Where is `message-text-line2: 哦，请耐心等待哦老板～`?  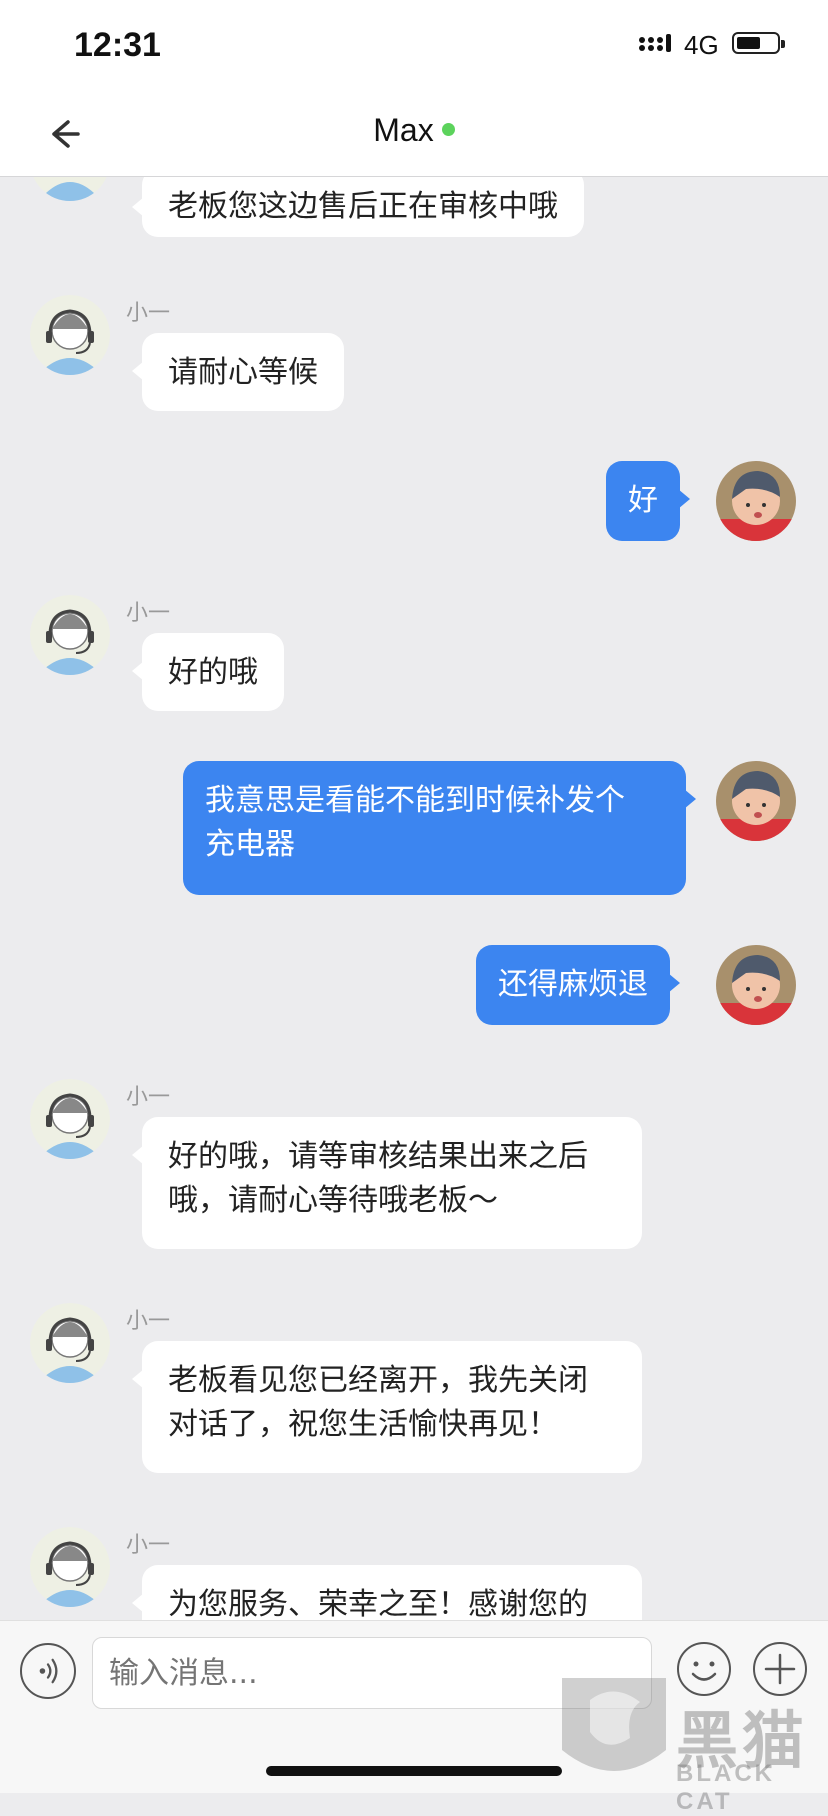
message-text-line2: 哦，请耐心等待哦老板～ is located at coordinates (333, 1200).